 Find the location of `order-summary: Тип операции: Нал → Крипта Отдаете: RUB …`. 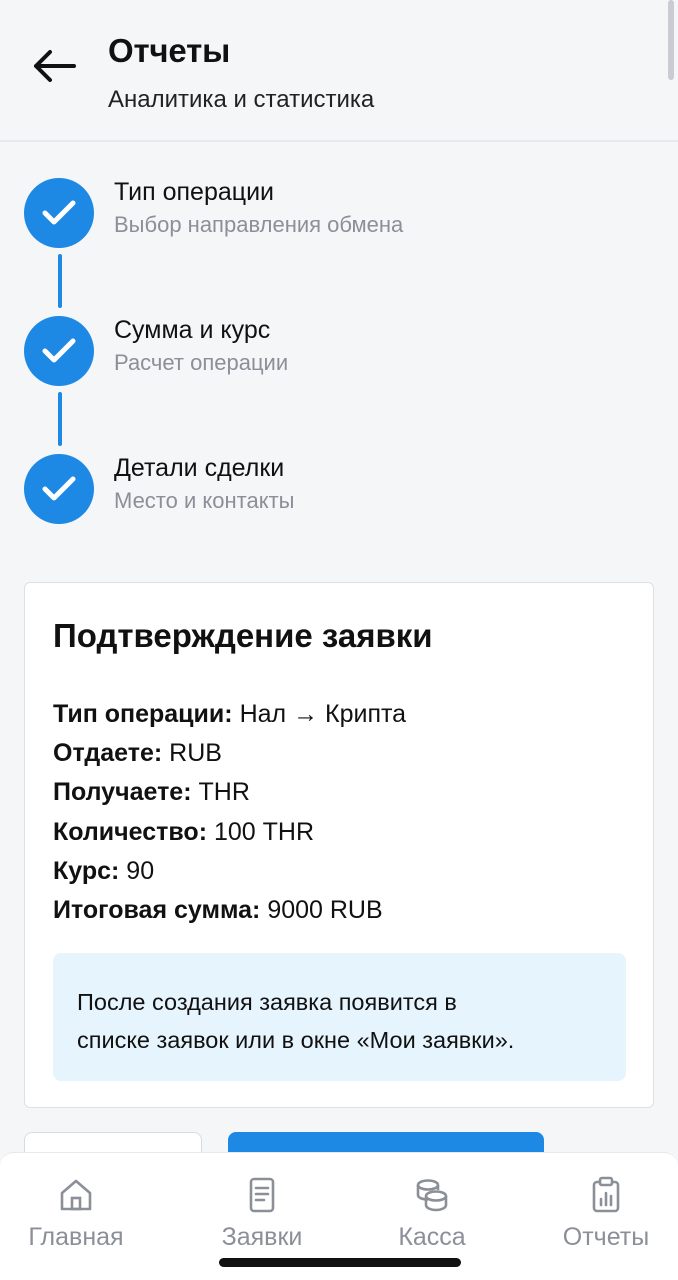

order-summary: Тип операции: Нал → Крипта Отдаете: RUB … is located at coordinates (229, 812).